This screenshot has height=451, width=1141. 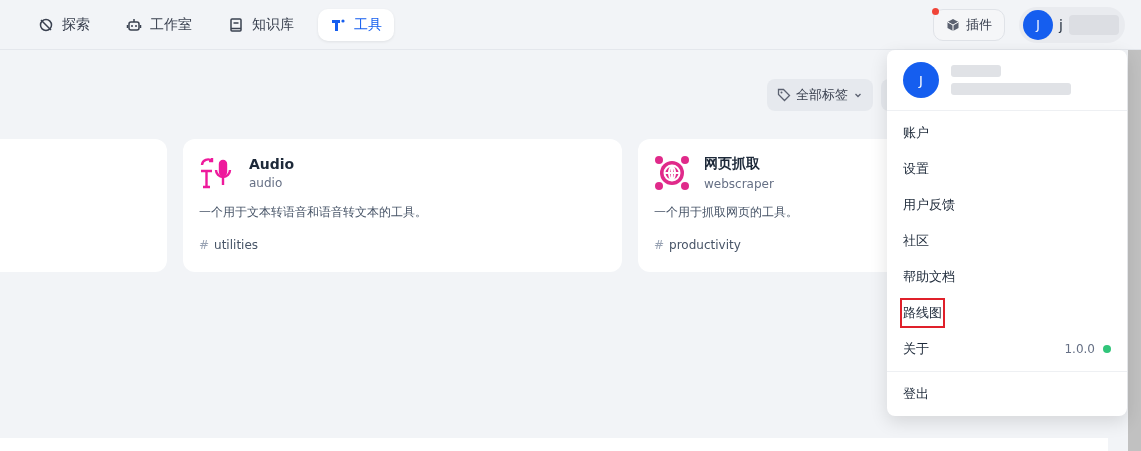 I want to click on nav-tab: 工作室, so click(x=159, y=24).